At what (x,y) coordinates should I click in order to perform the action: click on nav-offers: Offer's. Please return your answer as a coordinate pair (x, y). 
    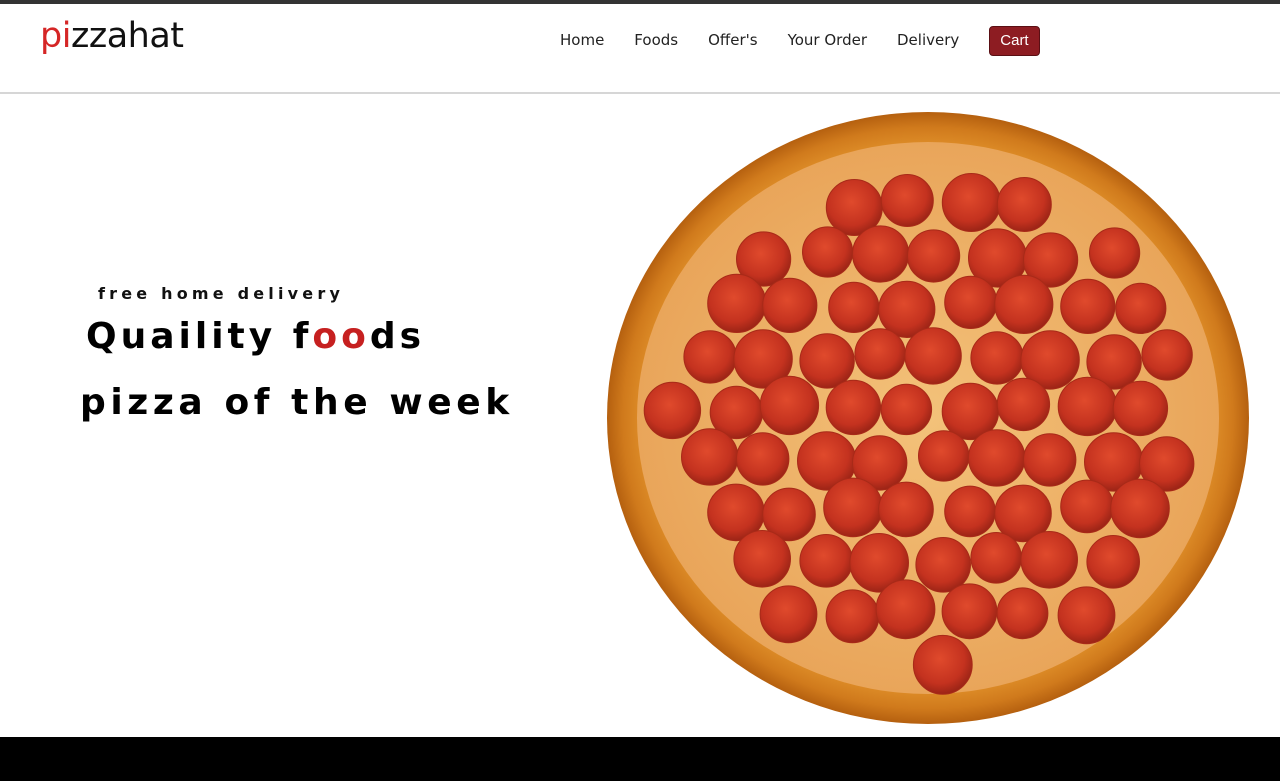
    Looking at the image, I should click on (732, 40).